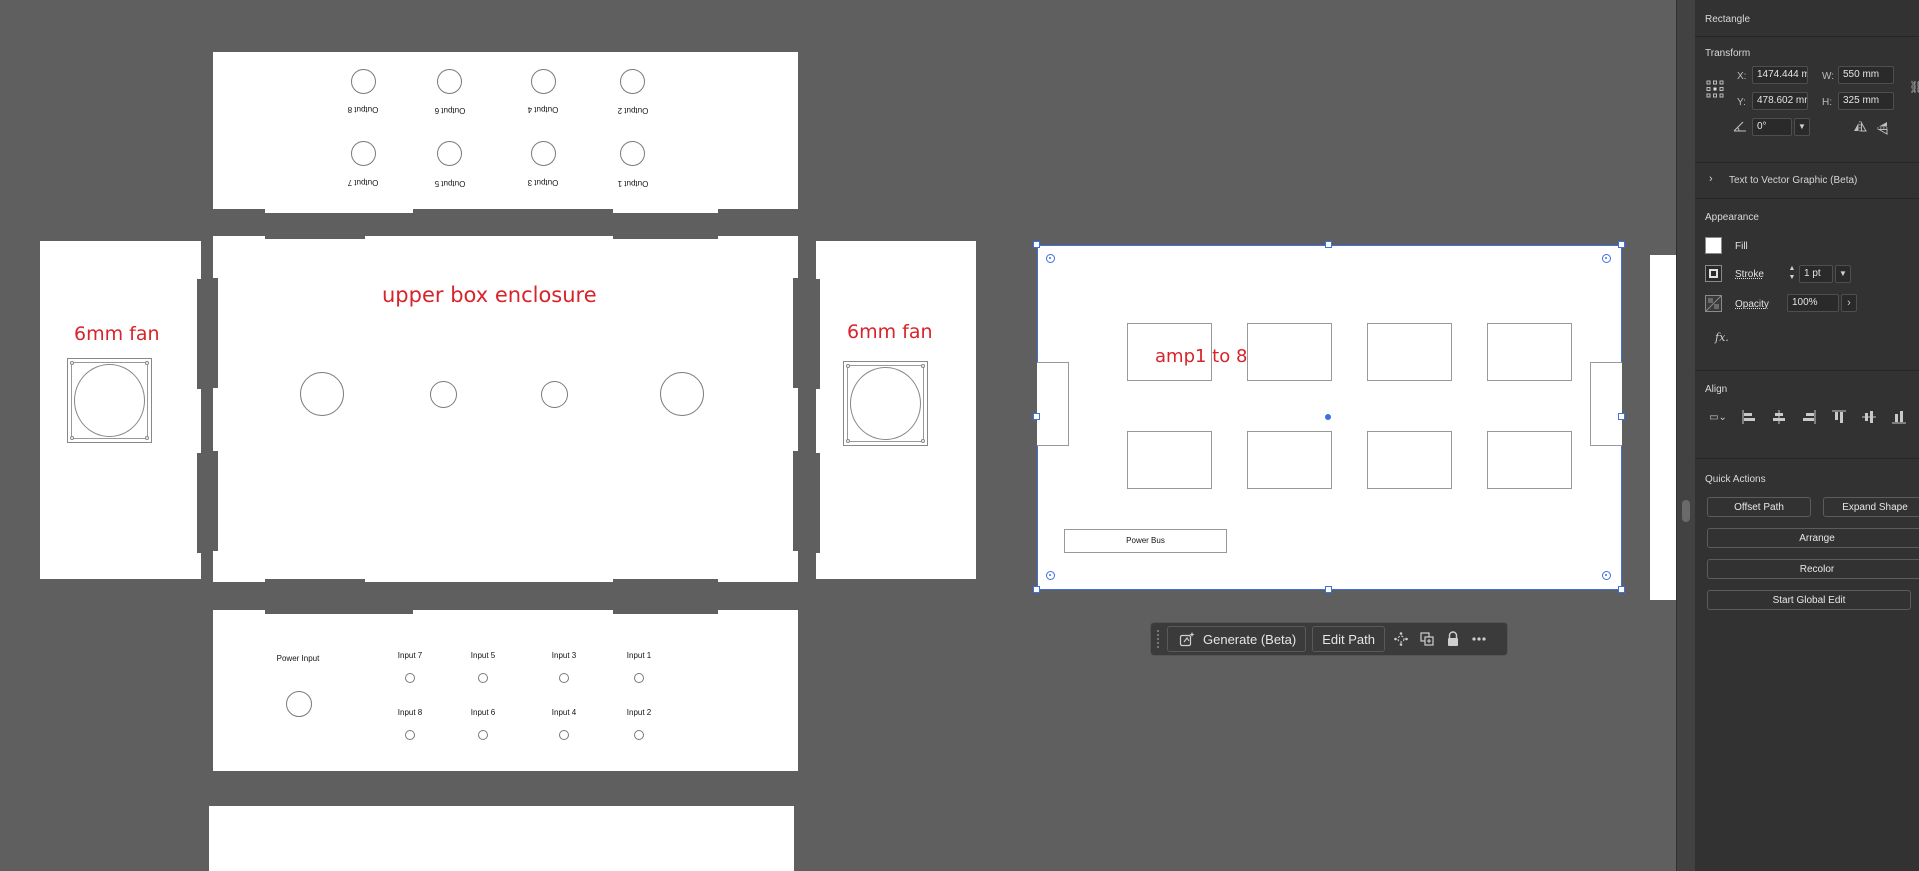  What do you see at coordinates (1813, 303) in the screenshot?
I see `opacity-field: 100%` at bounding box center [1813, 303].